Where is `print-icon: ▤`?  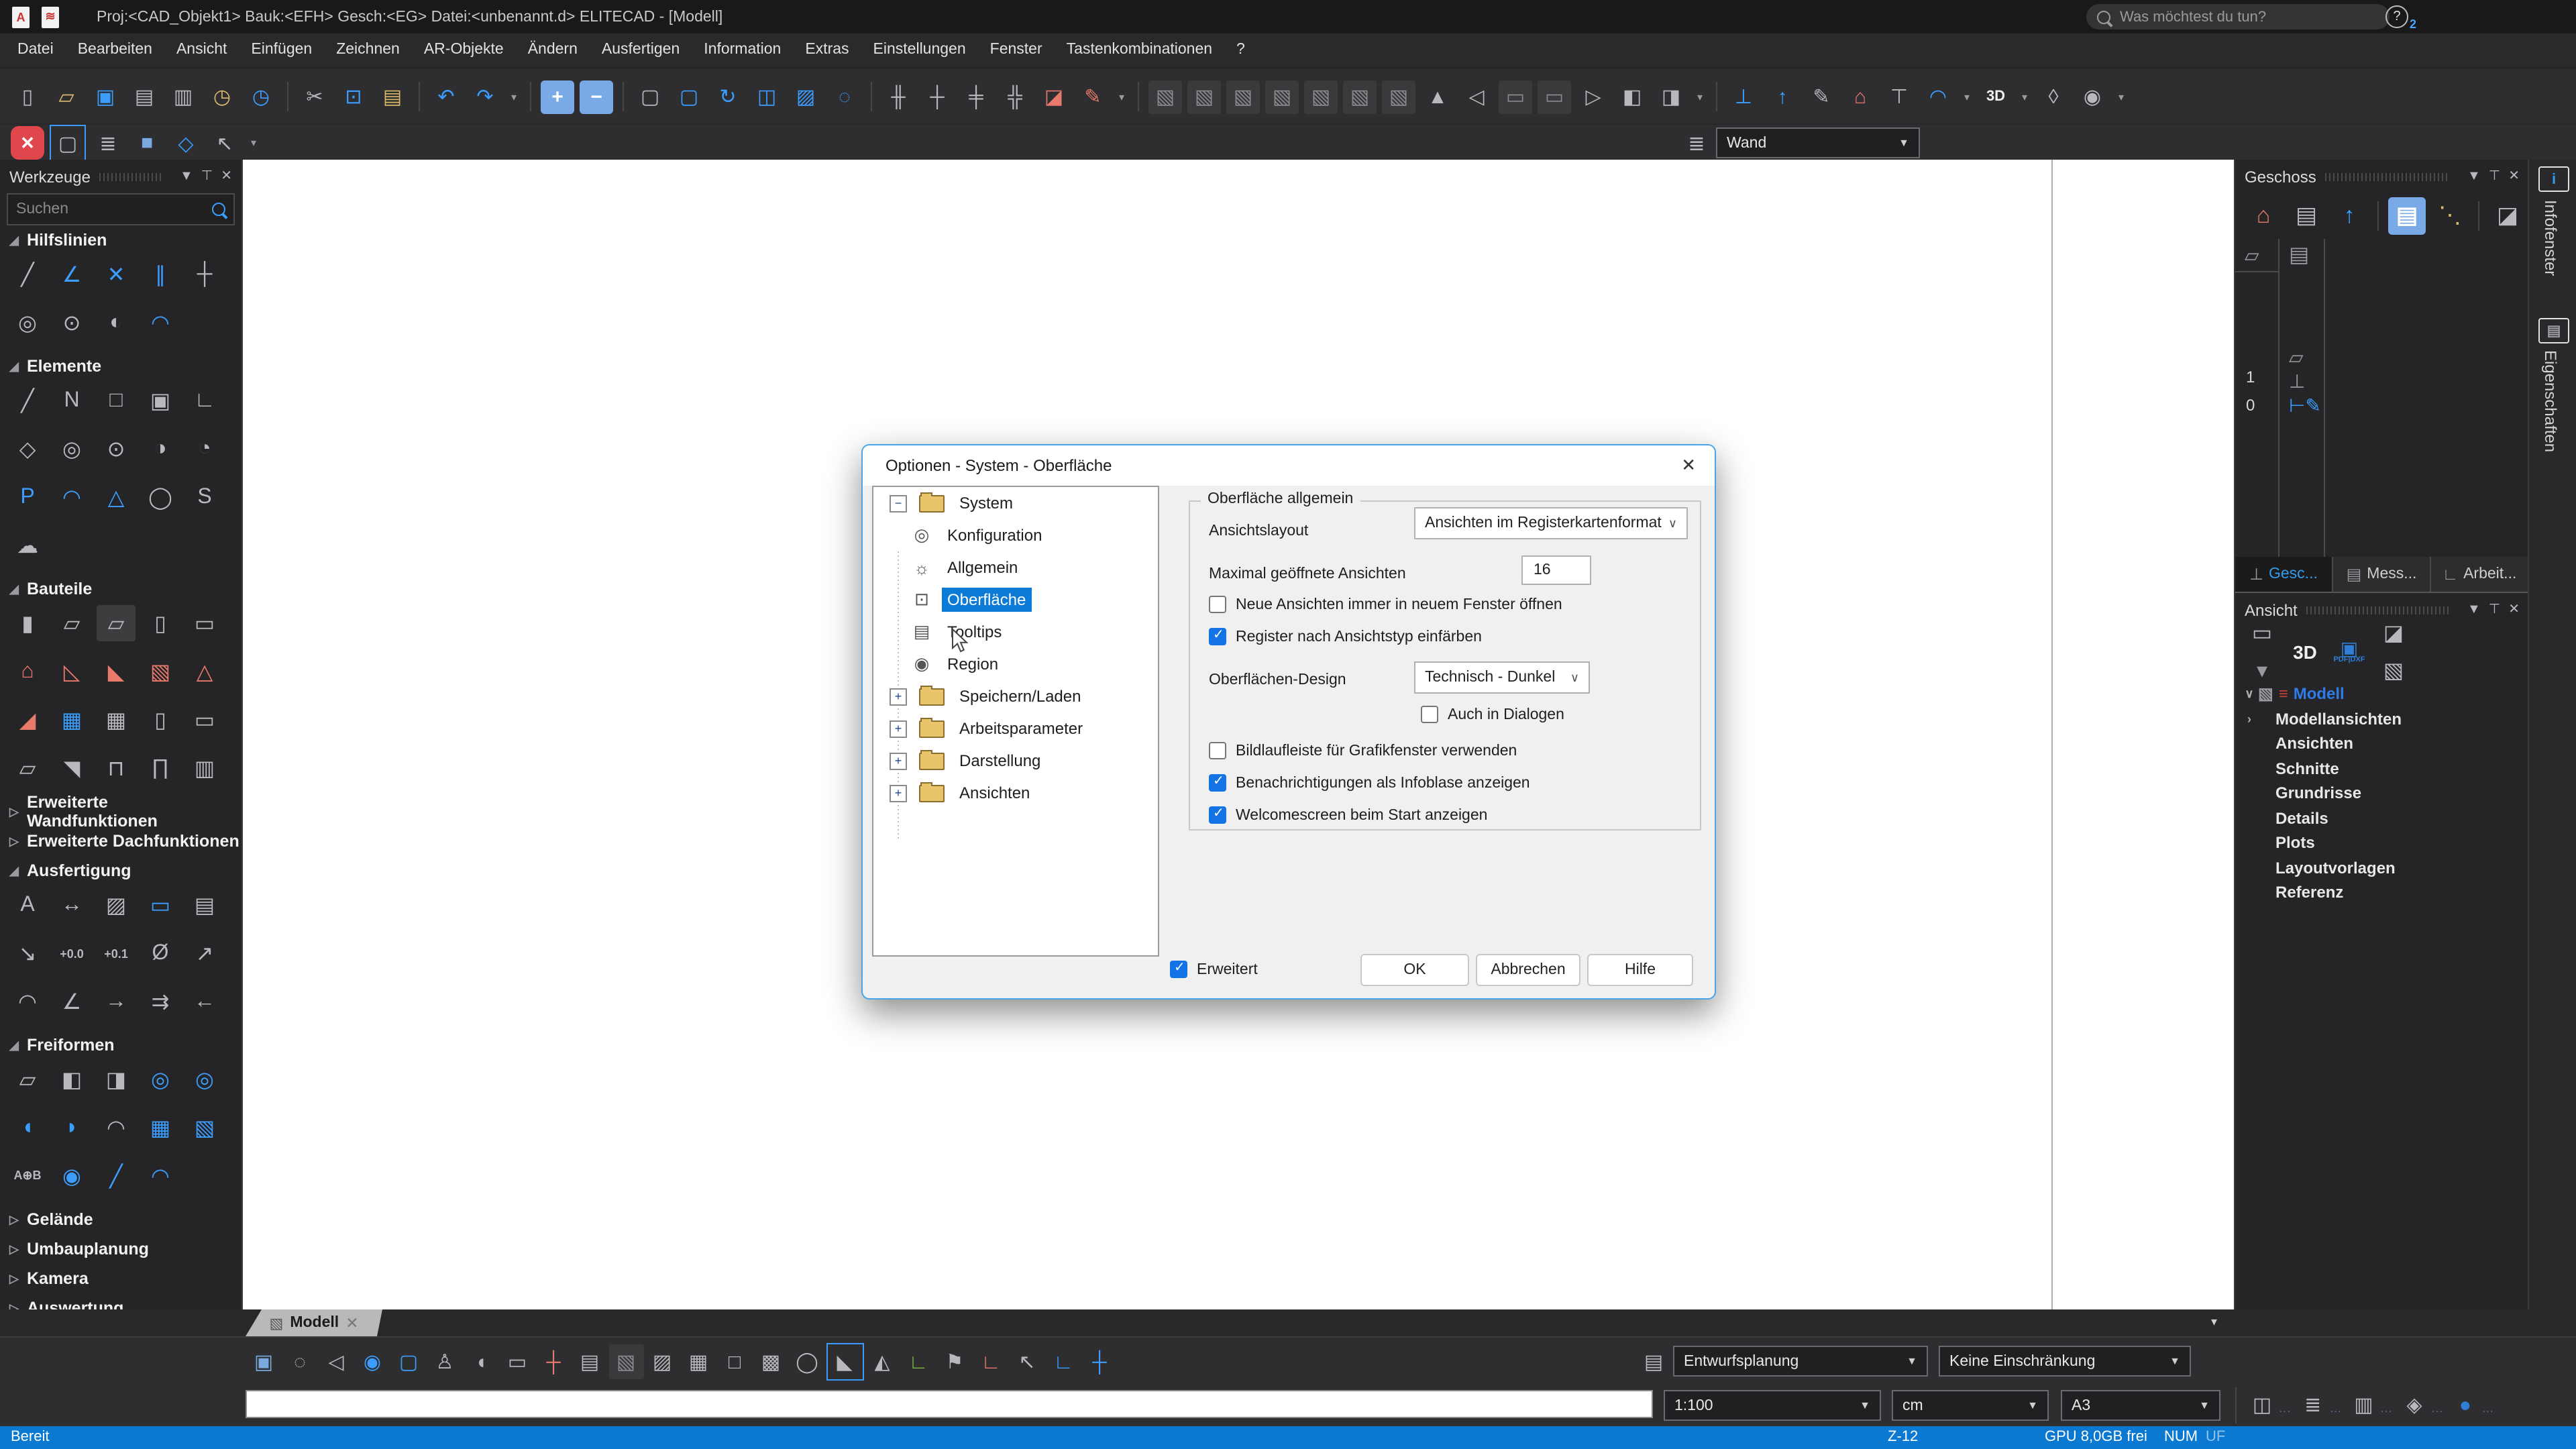
print-icon: ▤ is located at coordinates (144, 96).